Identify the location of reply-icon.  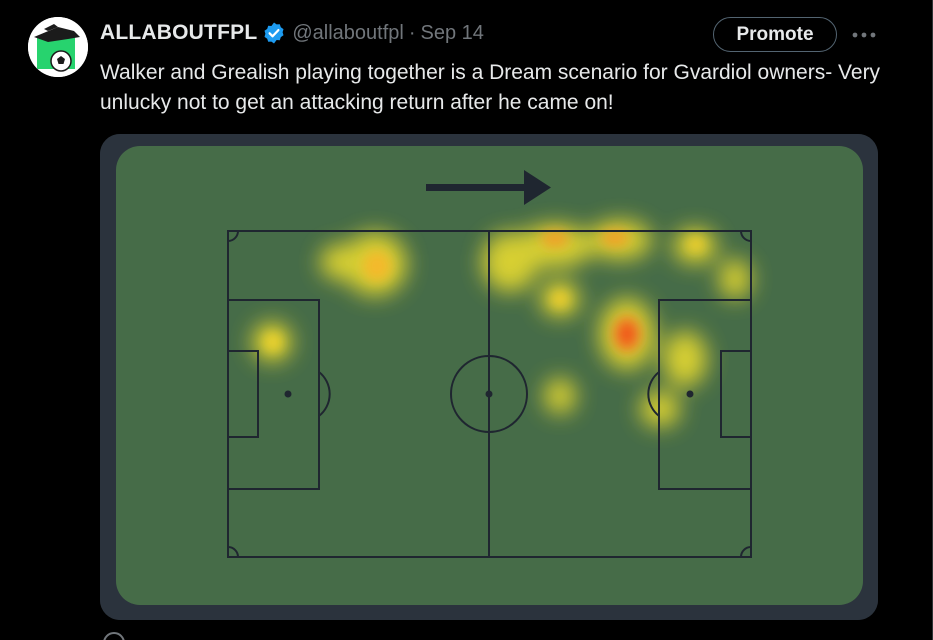
(114, 636).